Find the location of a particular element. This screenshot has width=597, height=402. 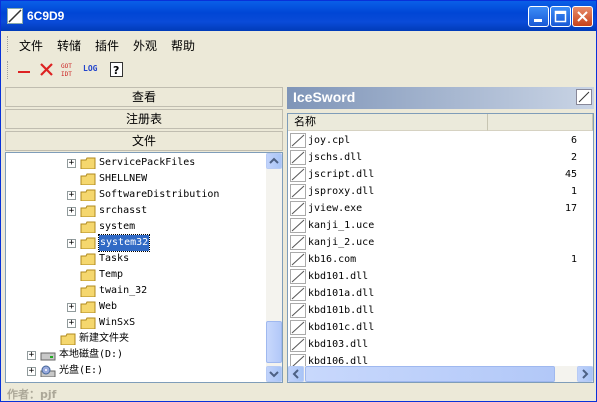

tree-item: Temp is located at coordinates (136, 275).